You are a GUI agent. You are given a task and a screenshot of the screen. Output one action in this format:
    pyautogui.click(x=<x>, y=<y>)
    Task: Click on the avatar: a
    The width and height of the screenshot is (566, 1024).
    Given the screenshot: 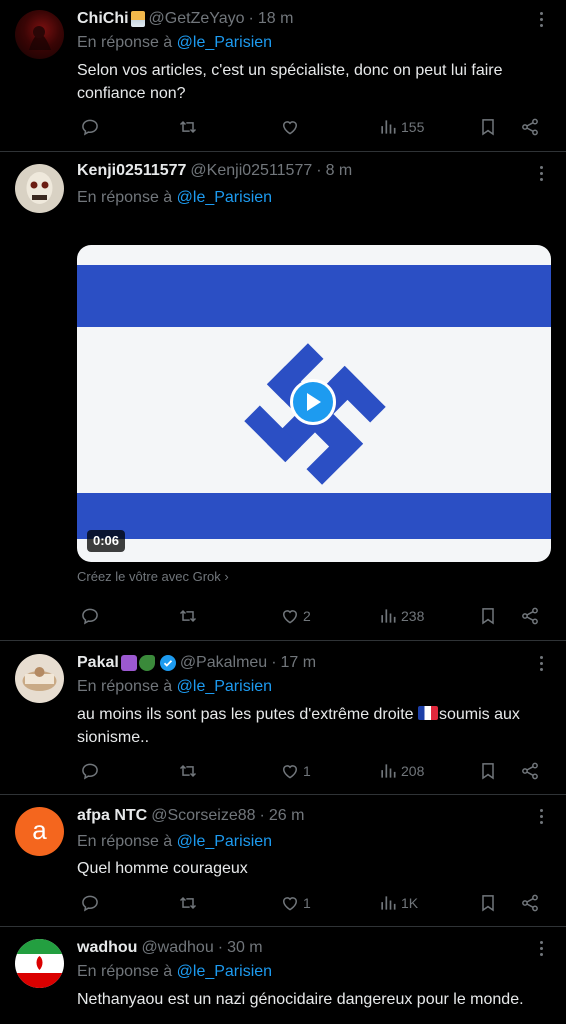 What is the action you would take?
    pyautogui.click(x=39, y=831)
    